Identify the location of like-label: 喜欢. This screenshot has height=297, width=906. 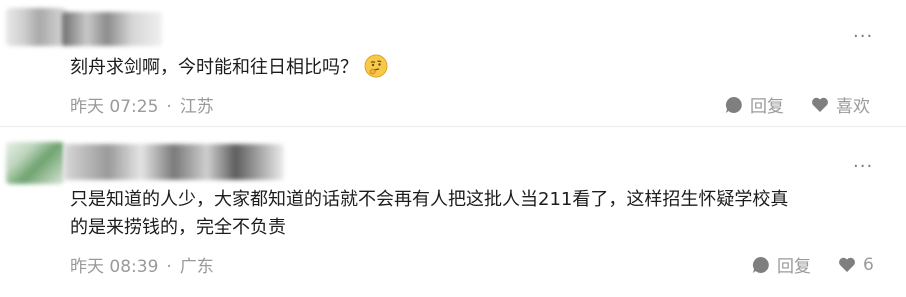
(853, 107).